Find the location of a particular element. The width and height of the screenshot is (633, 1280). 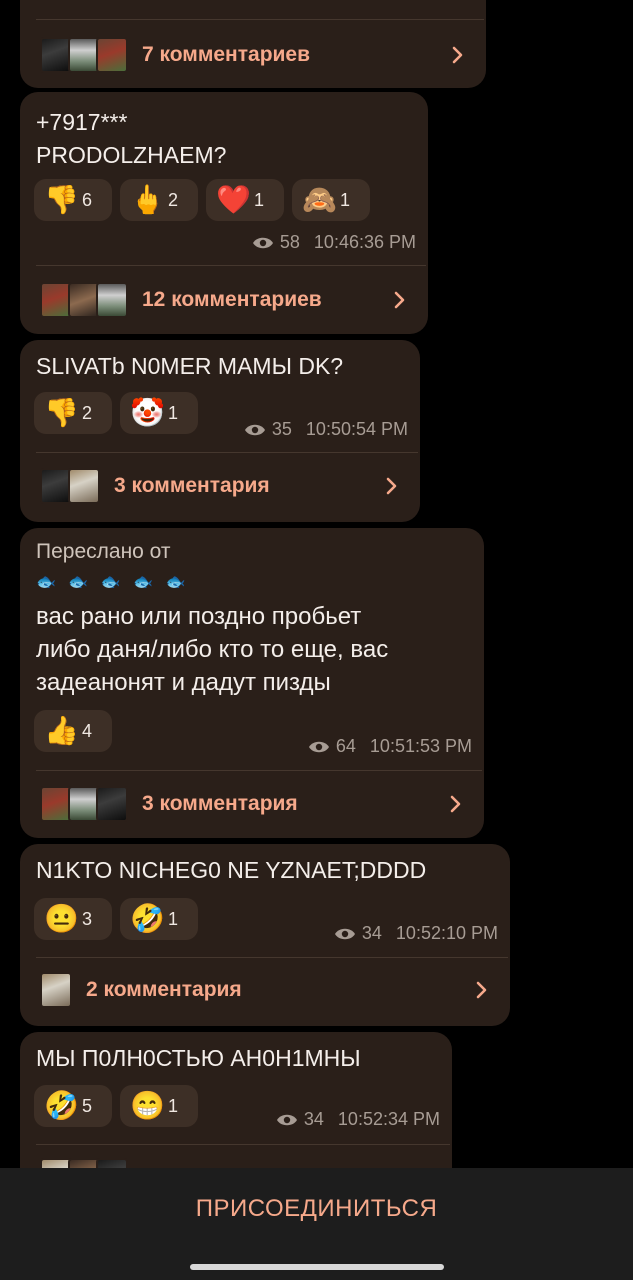

clown-face-icon: 🤡 is located at coordinates (147, 412).